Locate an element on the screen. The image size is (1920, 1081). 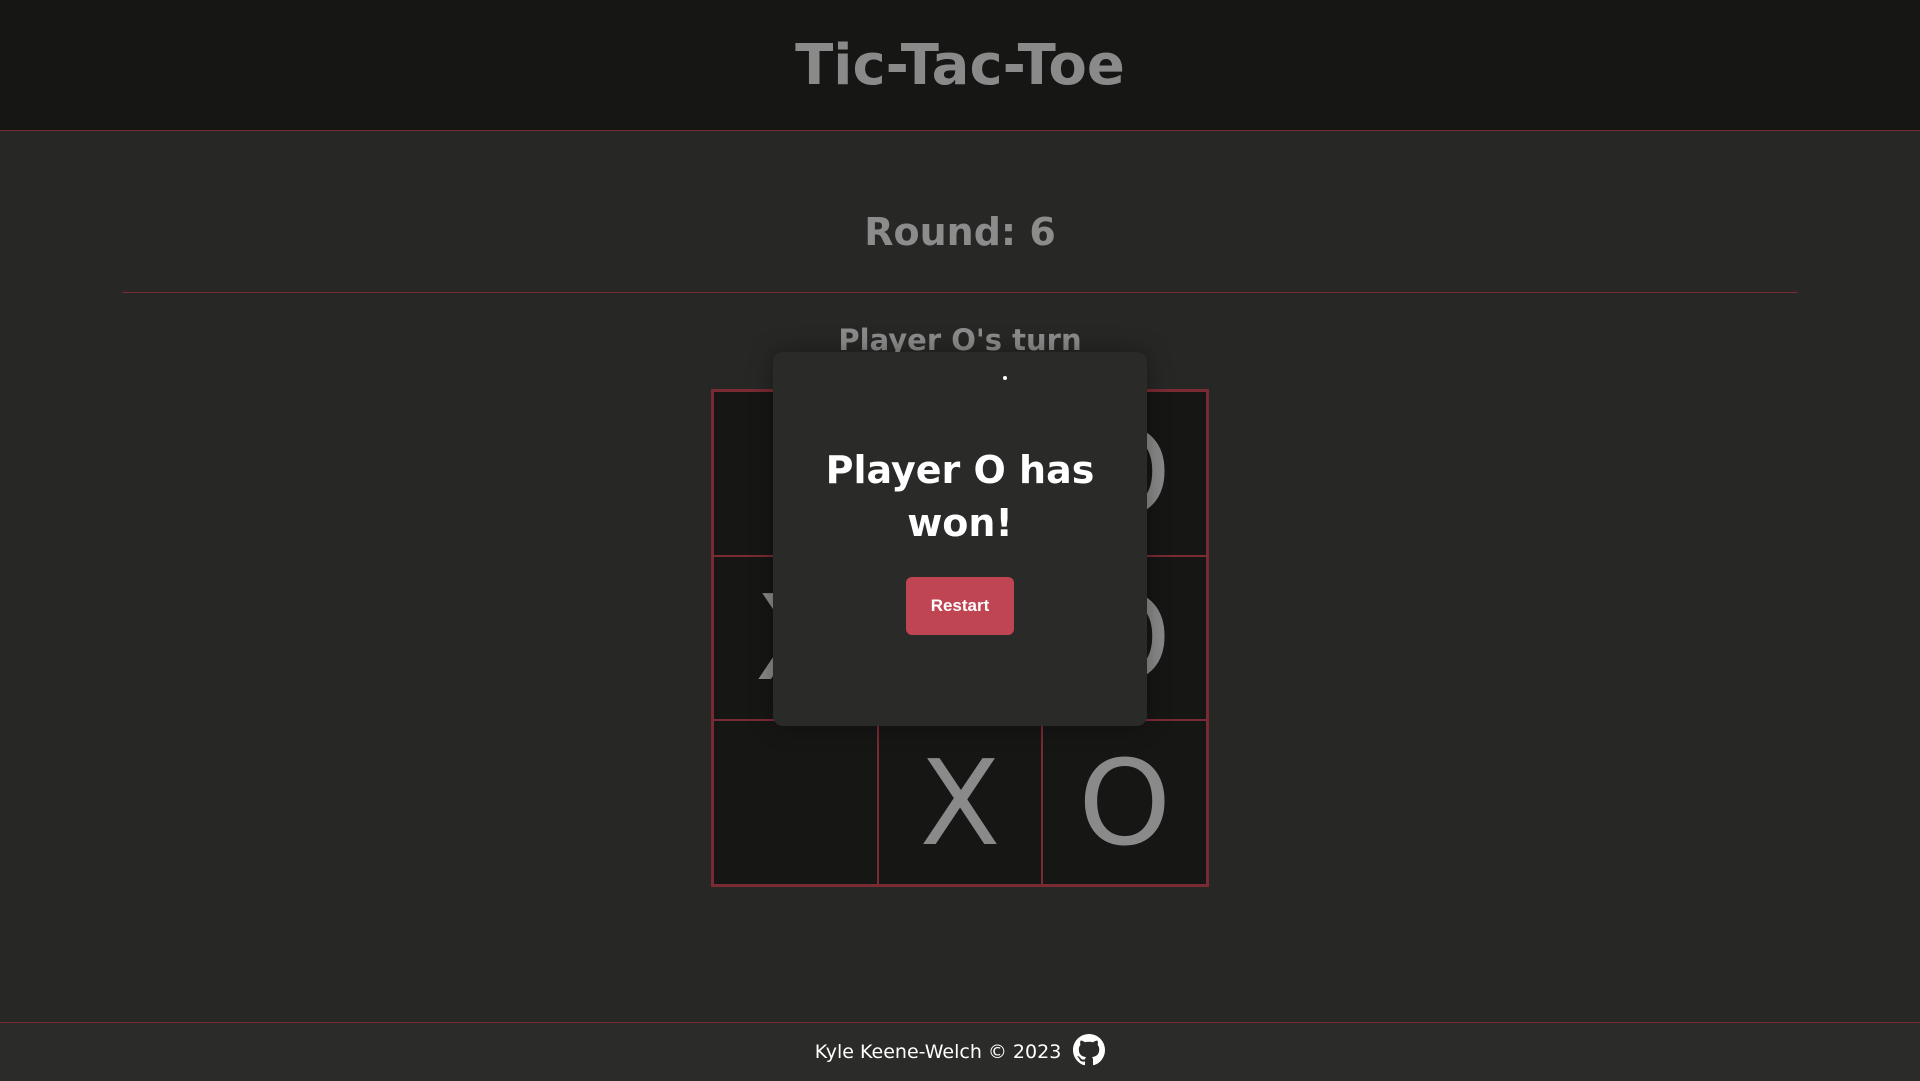
site-header: Tic-Tac-Toe is located at coordinates (960, 65).